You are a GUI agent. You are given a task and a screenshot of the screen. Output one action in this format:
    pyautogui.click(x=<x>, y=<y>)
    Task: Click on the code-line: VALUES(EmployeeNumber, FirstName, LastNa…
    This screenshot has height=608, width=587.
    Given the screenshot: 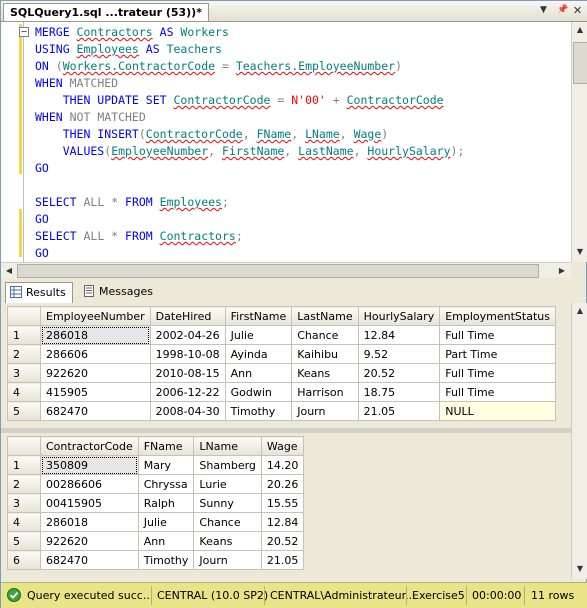 What is the action you would take?
    pyautogui.click(x=250, y=151)
    